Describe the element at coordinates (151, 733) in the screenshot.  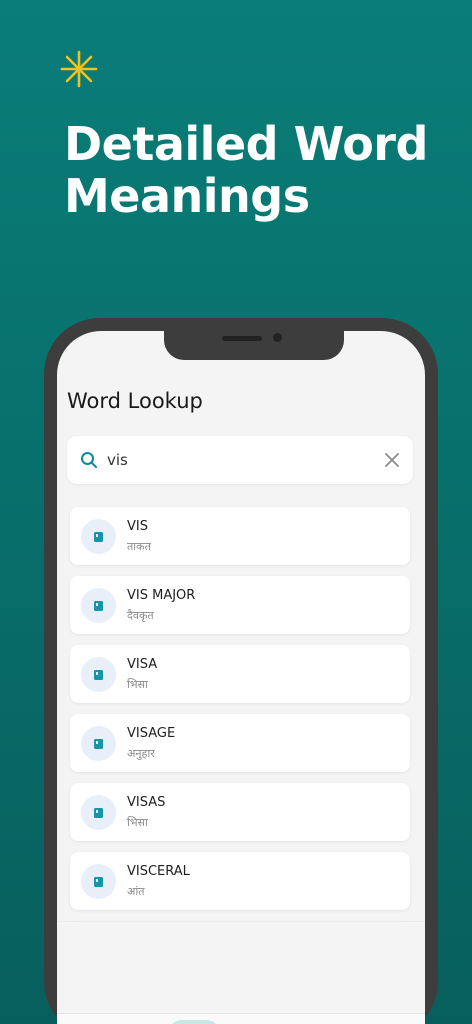
I see `word-label: VISAGE` at that location.